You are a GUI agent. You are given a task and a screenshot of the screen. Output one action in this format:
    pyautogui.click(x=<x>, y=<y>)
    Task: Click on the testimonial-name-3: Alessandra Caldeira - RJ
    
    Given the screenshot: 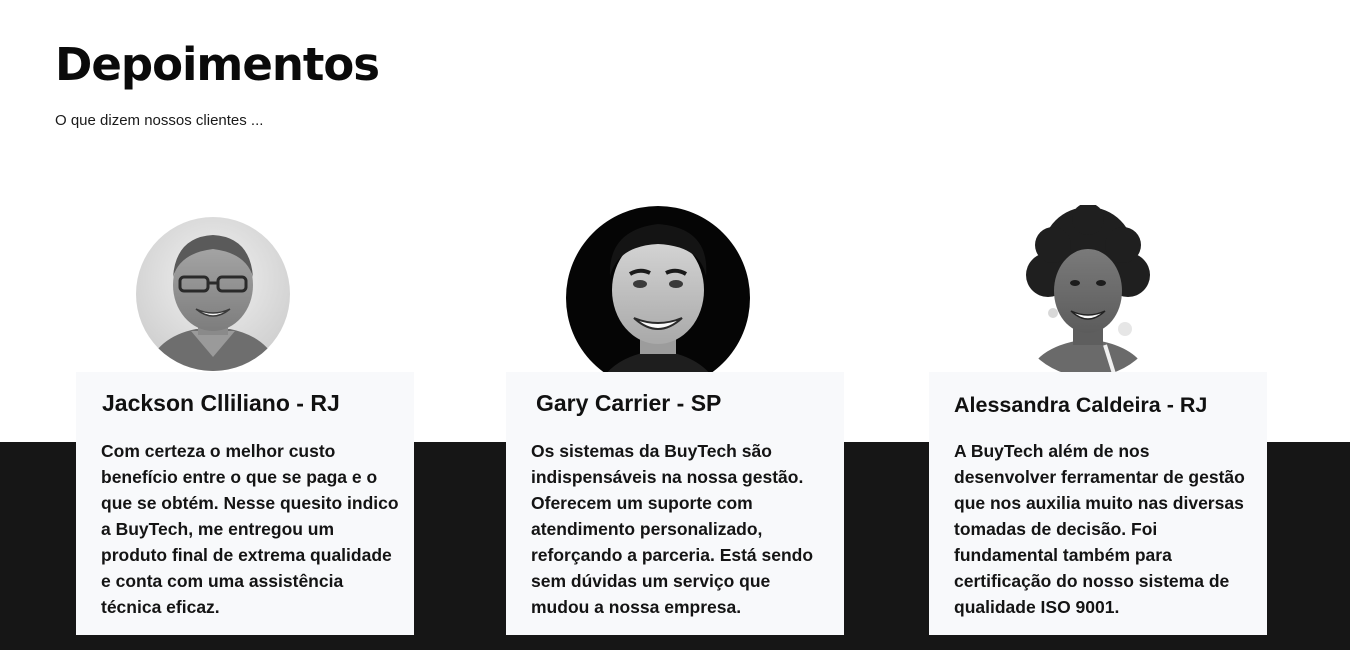 What is the action you would take?
    pyautogui.click(x=1080, y=405)
    